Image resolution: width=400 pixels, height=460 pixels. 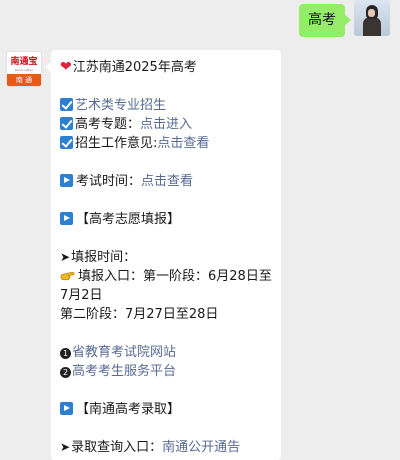 What do you see at coordinates (183, 143) in the screenshot?
I see `enroll-opinion-link: 点击查看` at bounding box center [183, 143].